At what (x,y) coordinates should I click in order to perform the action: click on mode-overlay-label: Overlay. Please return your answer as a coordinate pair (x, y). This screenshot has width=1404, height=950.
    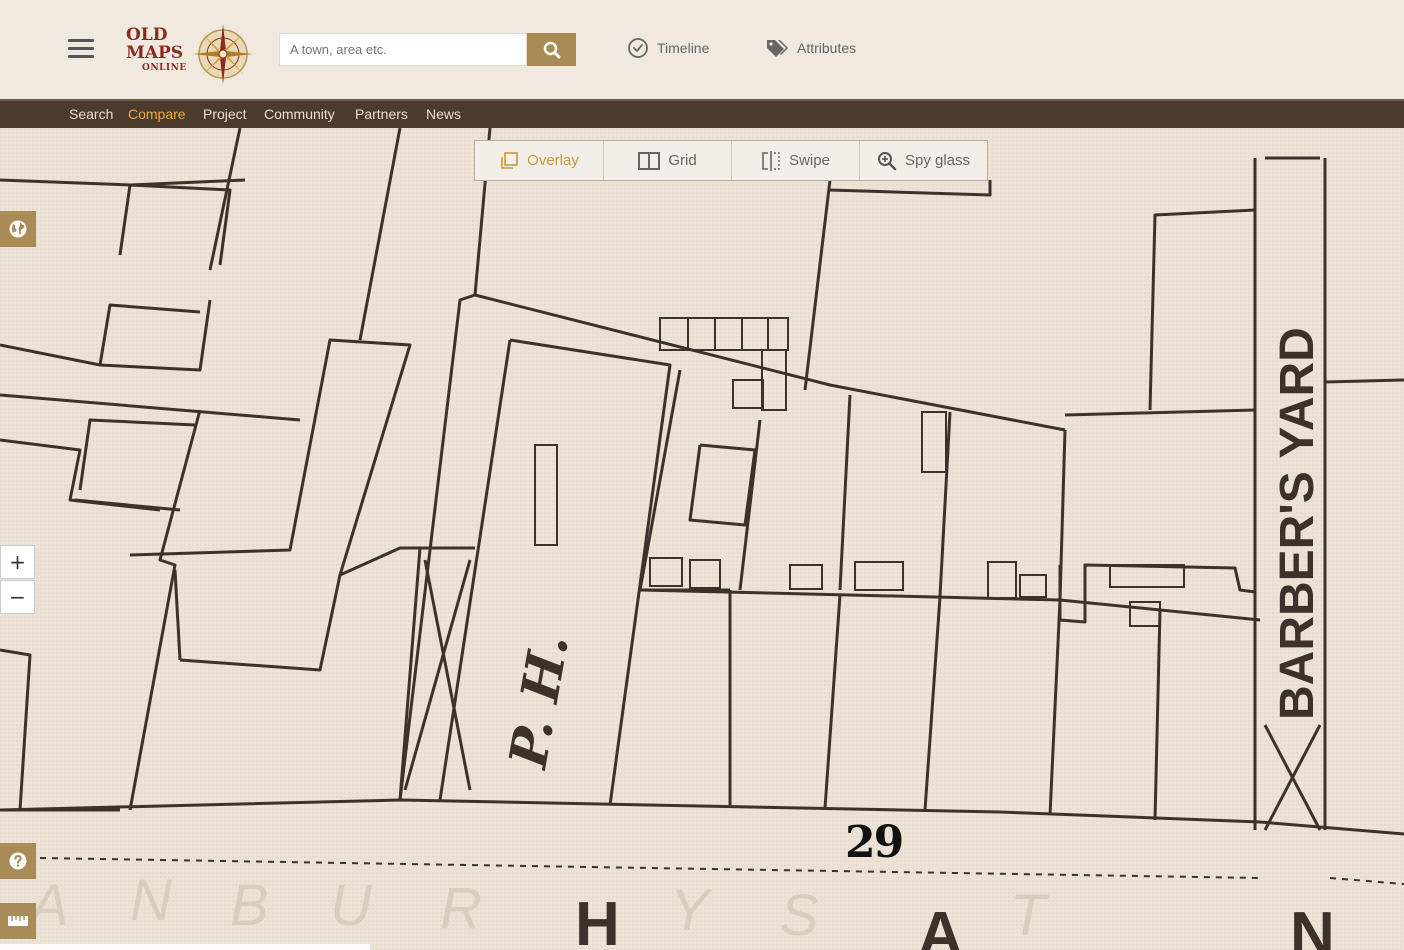
    Looking at the image, I should click on (553, 160).